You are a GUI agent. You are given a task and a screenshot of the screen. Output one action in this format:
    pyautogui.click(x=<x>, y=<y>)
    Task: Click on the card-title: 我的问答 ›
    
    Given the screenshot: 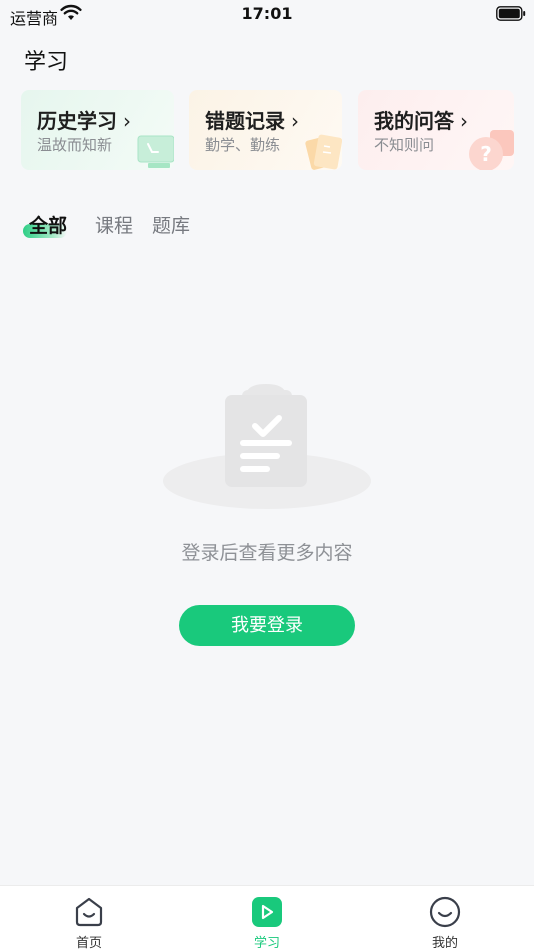 What is the action you would take?
    pyautogui.click(x=421, y=121)
    